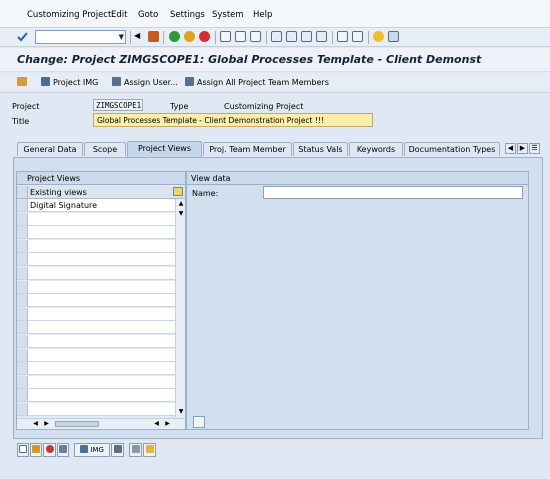  What do you see at coordinates (534, 148) in the screenshot?
I see `tab-list-icon: ☰` at bounding box center [534, 148].